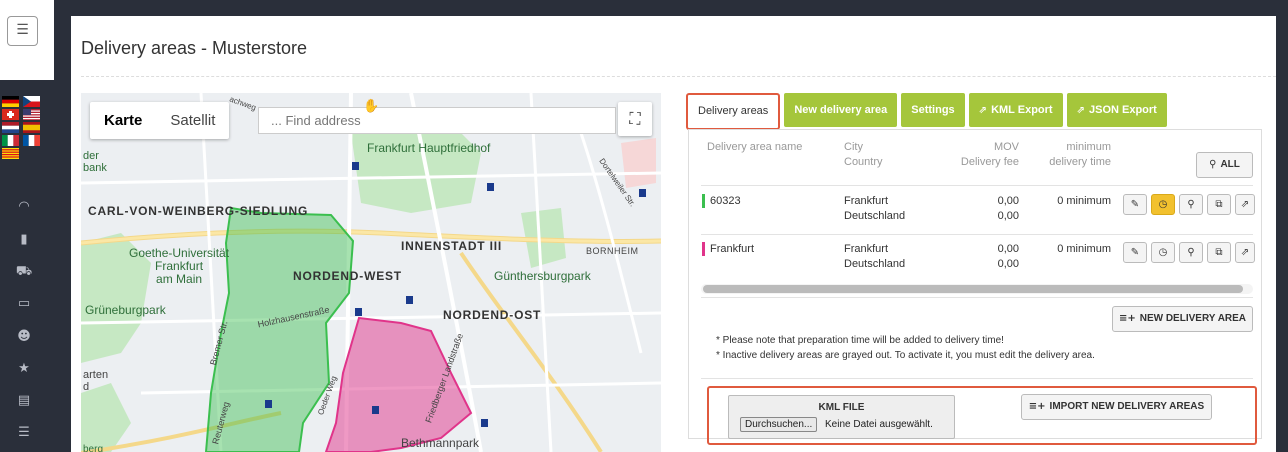 Image resolution: width=1288 pixels, height=452 pixels. I want to click on header-fee: Delivery fee, so click(989, 162).